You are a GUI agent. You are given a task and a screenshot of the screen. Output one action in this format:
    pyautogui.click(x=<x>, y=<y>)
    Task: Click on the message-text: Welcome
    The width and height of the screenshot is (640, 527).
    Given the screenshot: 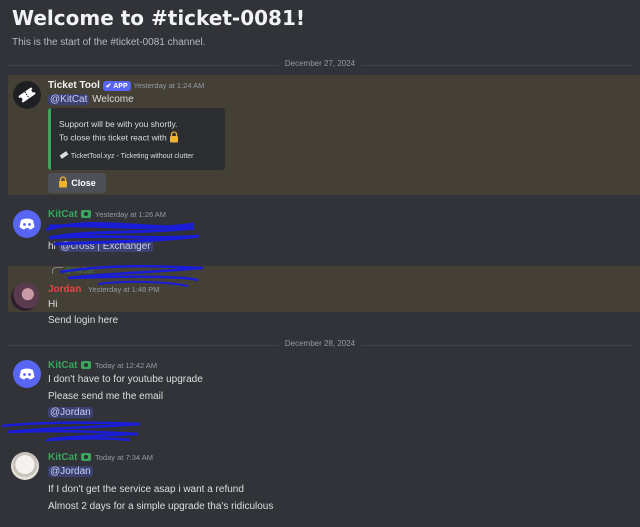 What is the action you would take?
    pyautogui.click(x=113, y=99)
    